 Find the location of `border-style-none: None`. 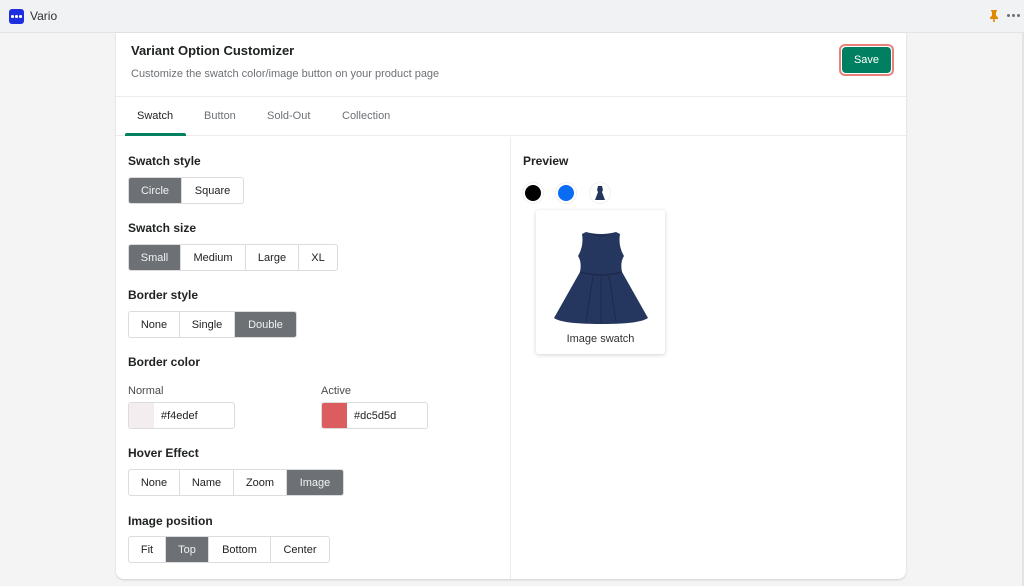

border-style-none: None is located at coordinates (154, 324).